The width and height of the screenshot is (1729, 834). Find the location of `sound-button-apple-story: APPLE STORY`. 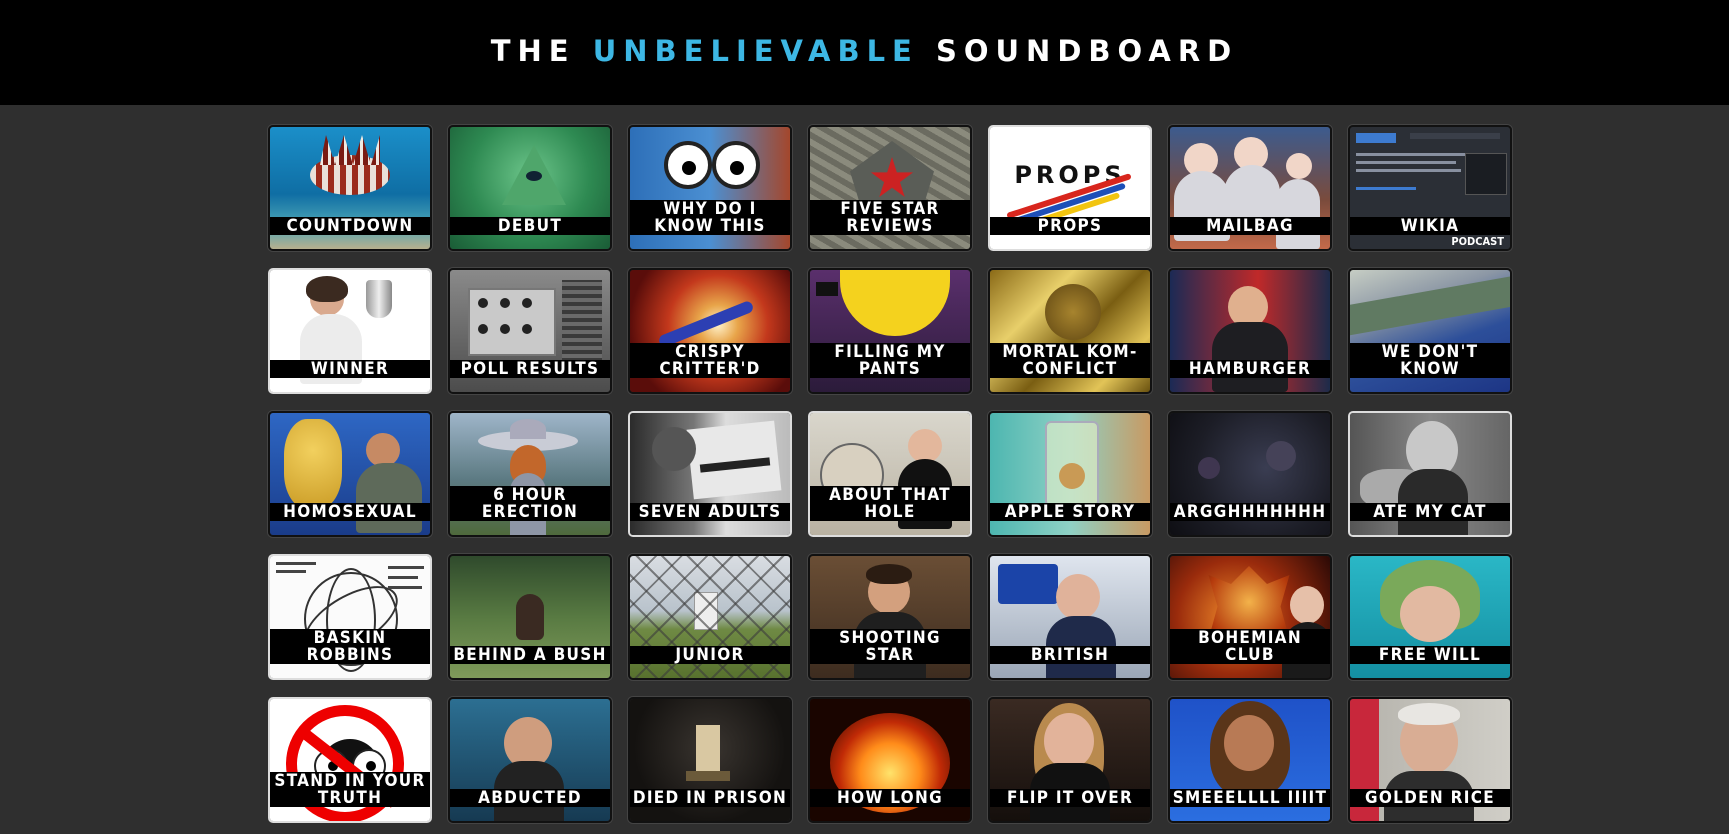

sound-button-apple-story: APPLE STORY is located at coordinates (1070, 474).